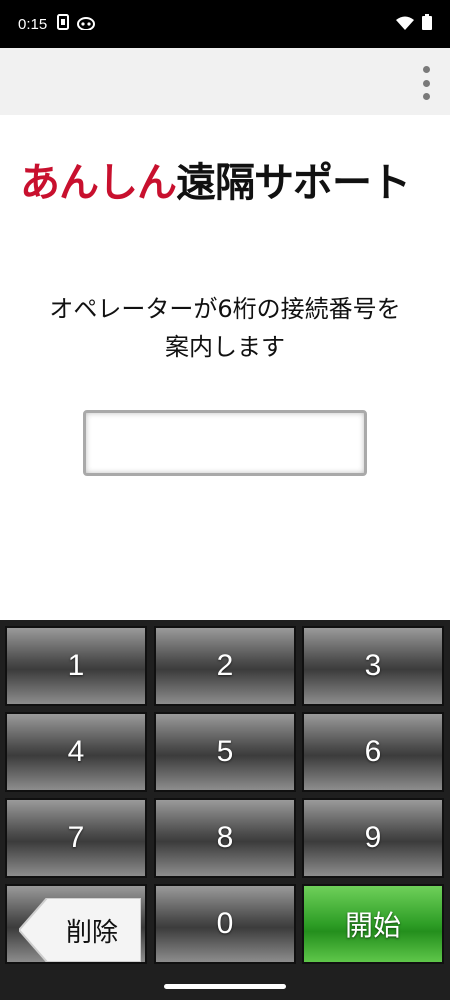  What do you see at coordinates (225, 24) in the screenshot?
I see `status-bar: 0:15` at bounding box center [225, 24].